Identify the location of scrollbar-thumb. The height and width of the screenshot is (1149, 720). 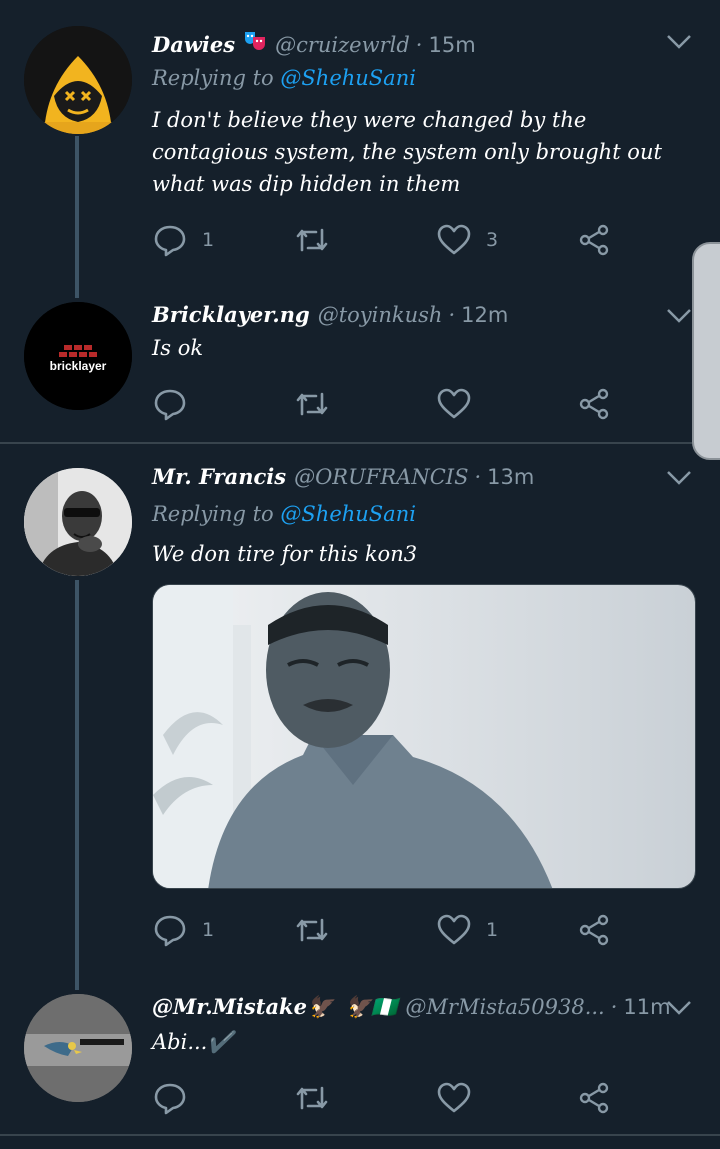
(706, 351).